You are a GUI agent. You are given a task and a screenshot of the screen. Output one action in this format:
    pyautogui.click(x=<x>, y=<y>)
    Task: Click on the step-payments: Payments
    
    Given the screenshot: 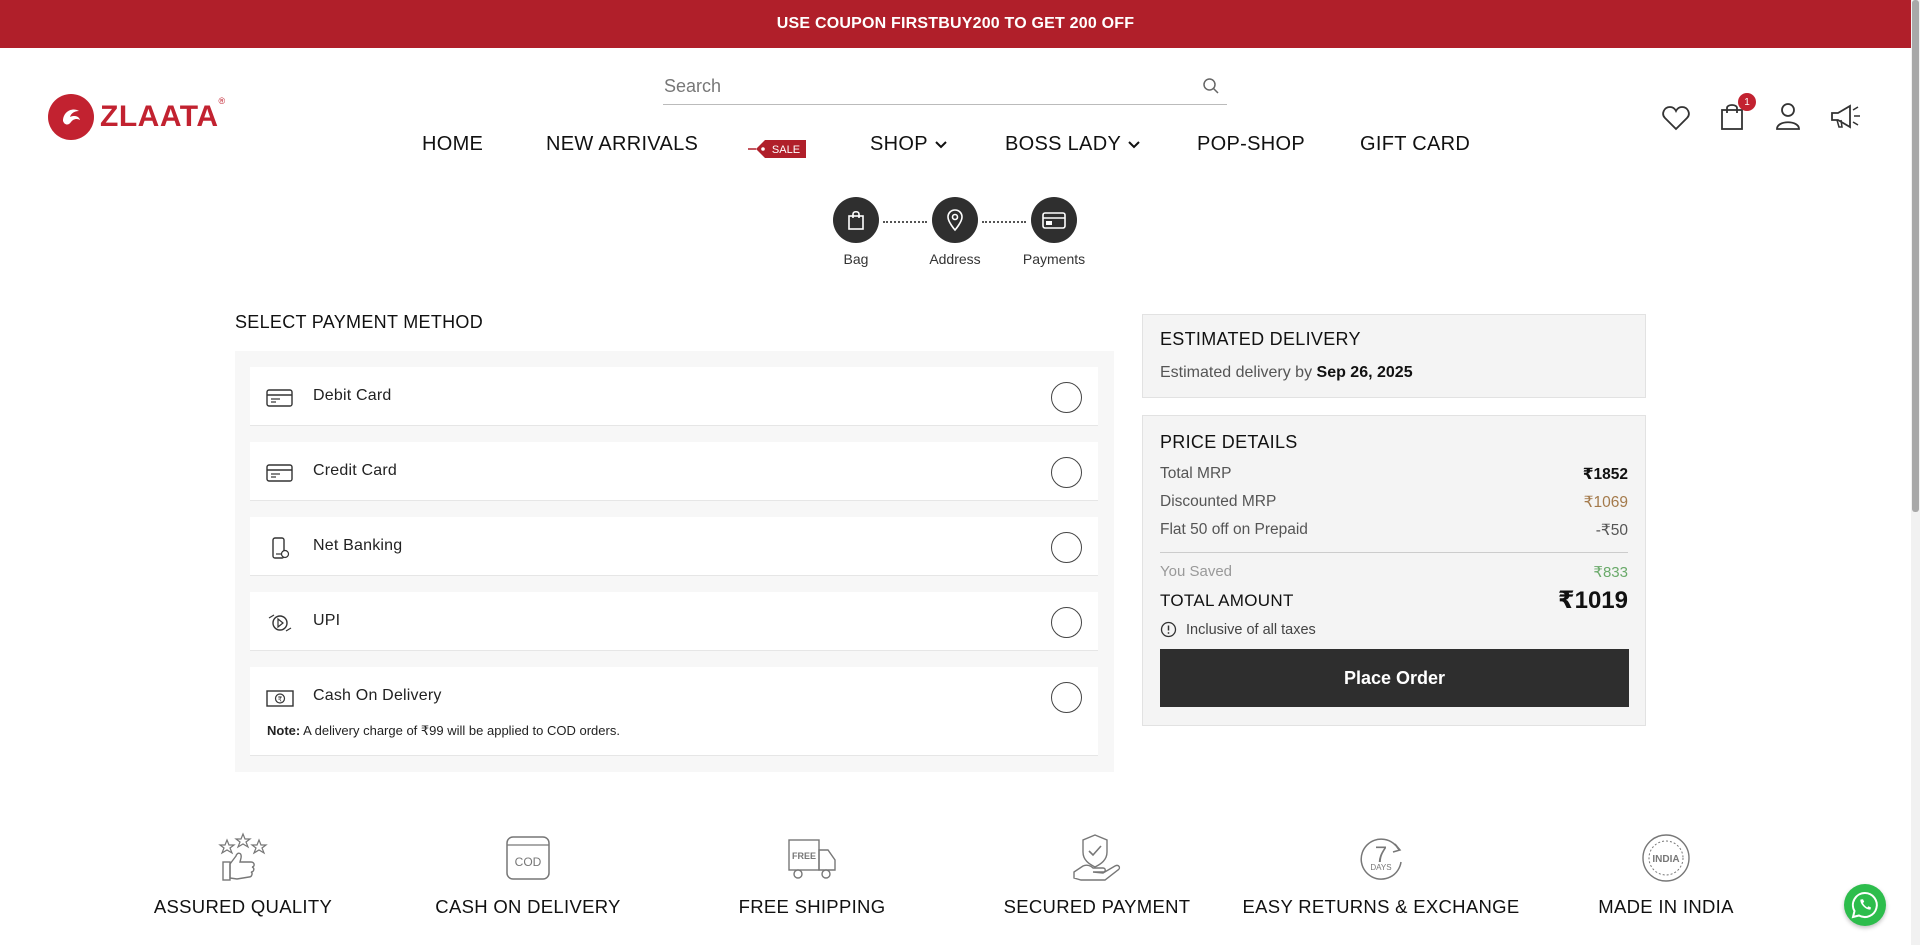 What is the action you would take?
    pyautogui.click(x=1054, y=232)
    